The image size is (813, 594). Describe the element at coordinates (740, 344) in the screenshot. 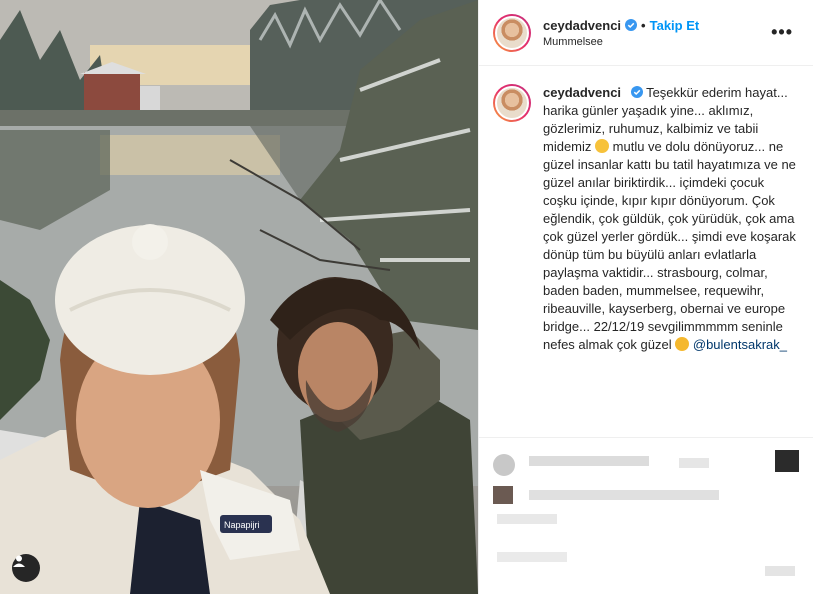

I see `mention-link: @bulentsakrak_` at that location.